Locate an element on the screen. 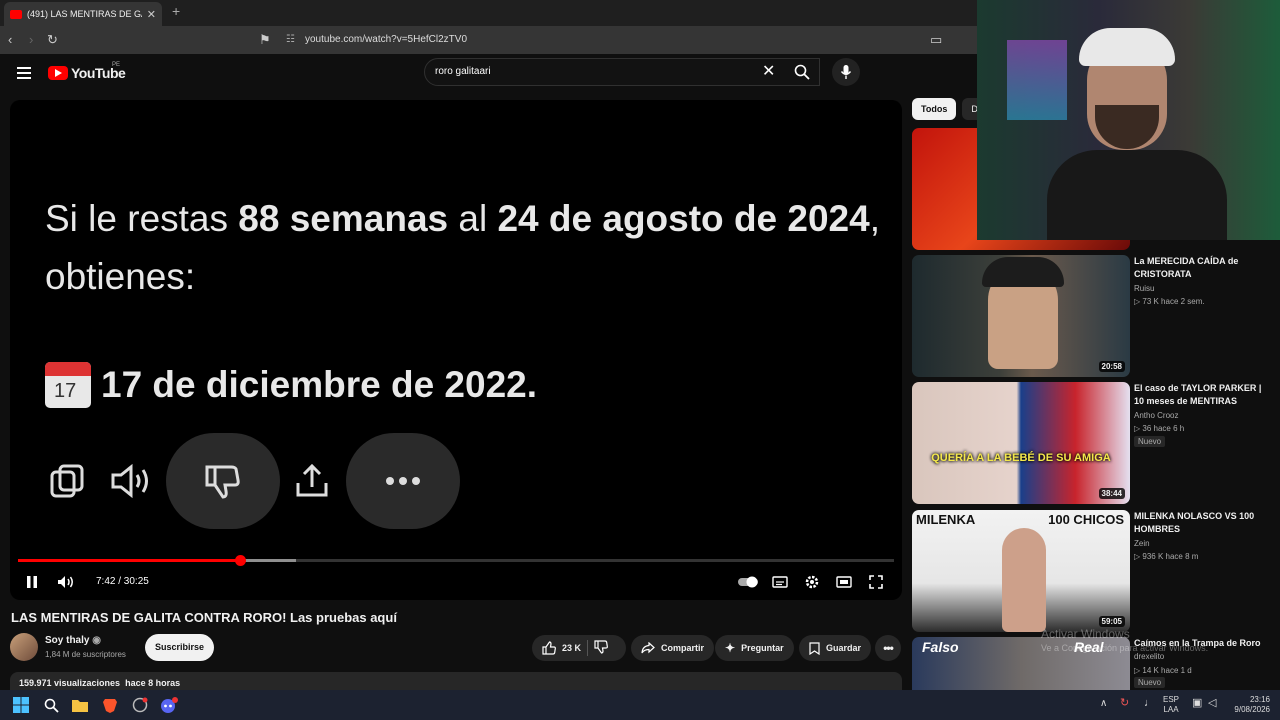  autoplay-toggle-icon is located at coordinates (748, 582).